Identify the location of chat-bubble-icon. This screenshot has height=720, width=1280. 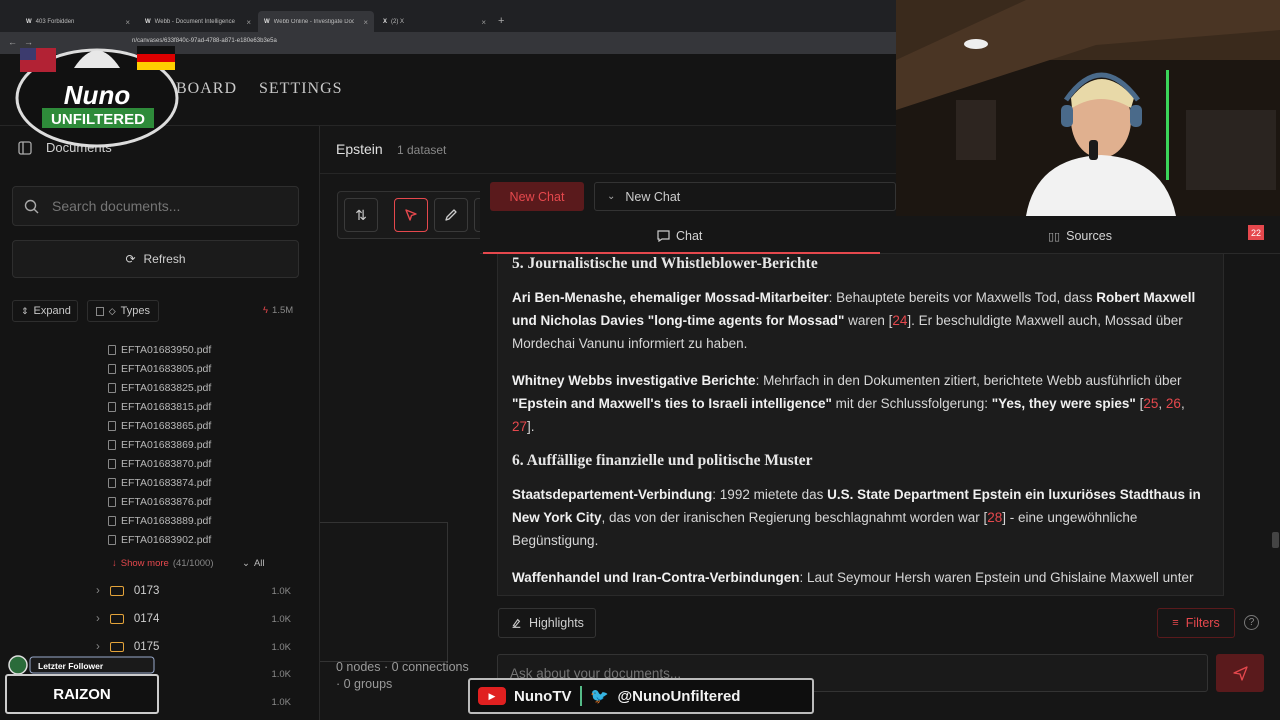
(663, 236).